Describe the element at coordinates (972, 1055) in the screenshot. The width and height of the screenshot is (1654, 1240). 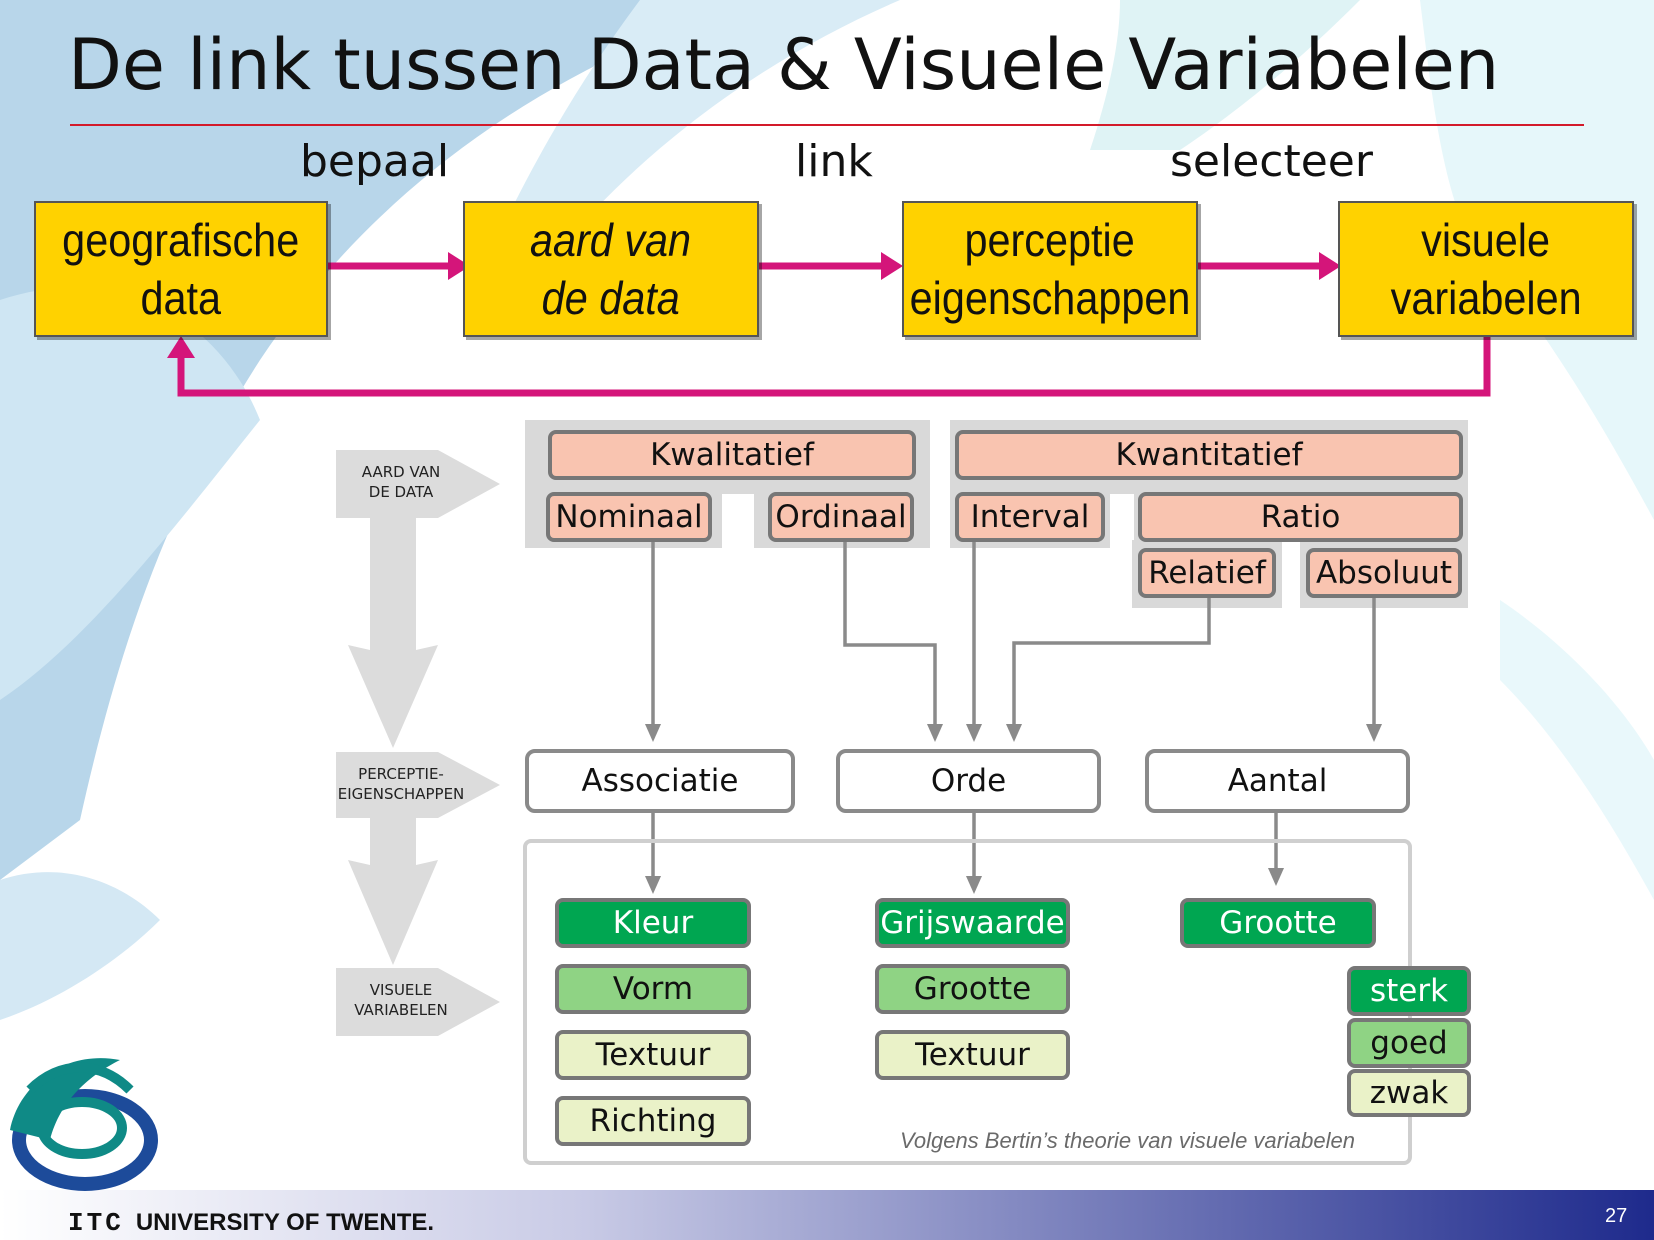
I see `visvar-texture-order: Textuur` at that location.